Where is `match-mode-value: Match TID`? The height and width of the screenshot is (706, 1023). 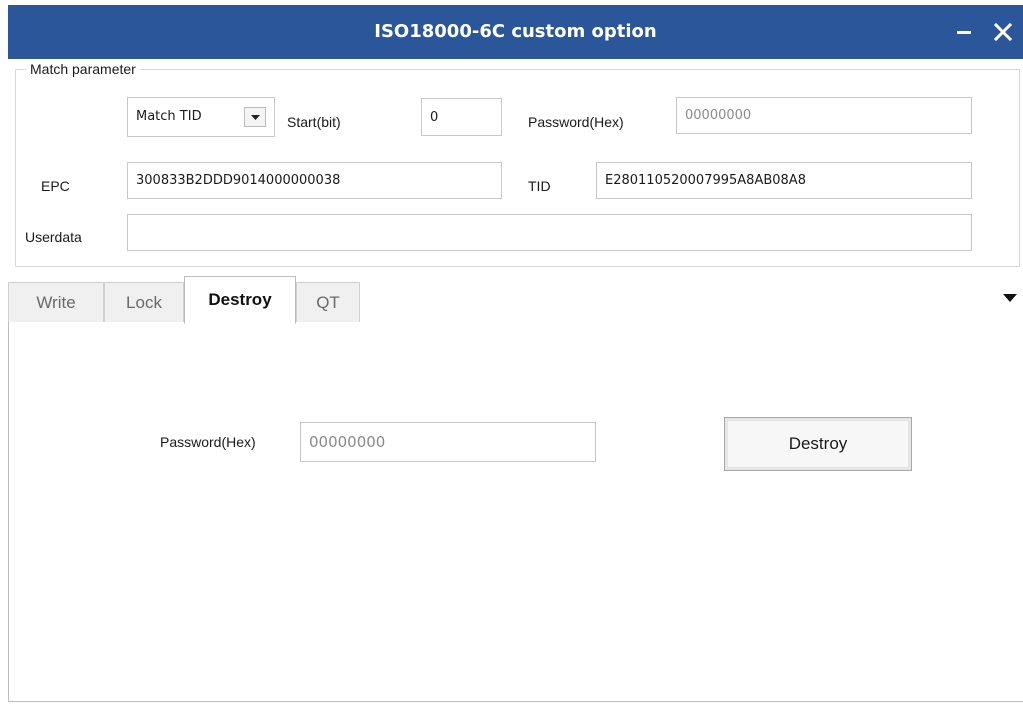 match-mode-value: Match TID is located at coordinates (169, 116).